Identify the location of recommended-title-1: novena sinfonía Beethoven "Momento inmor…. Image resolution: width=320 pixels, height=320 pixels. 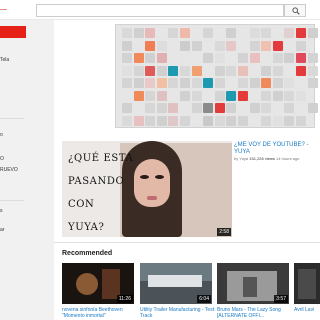
(100, 313).